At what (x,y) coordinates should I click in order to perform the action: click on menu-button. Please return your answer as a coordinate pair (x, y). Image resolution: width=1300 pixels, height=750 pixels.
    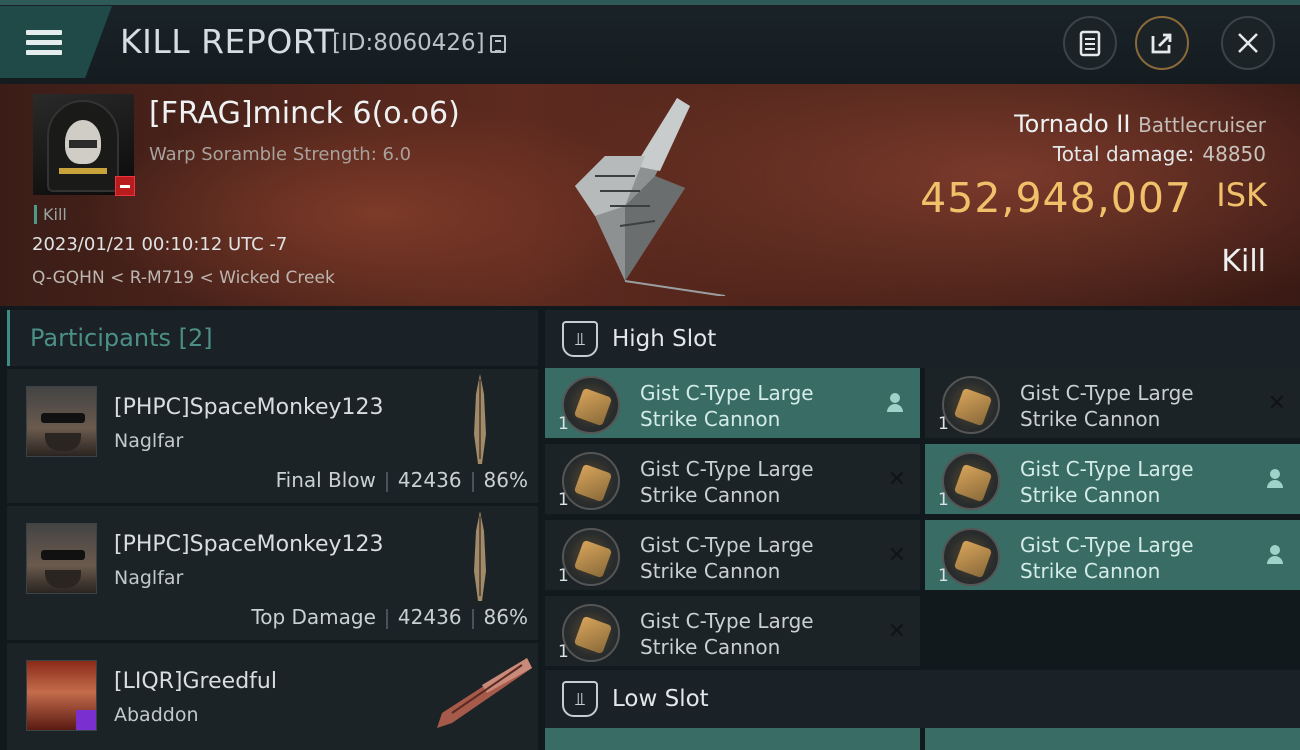
    Looking at the image, I should click on (56, 42).